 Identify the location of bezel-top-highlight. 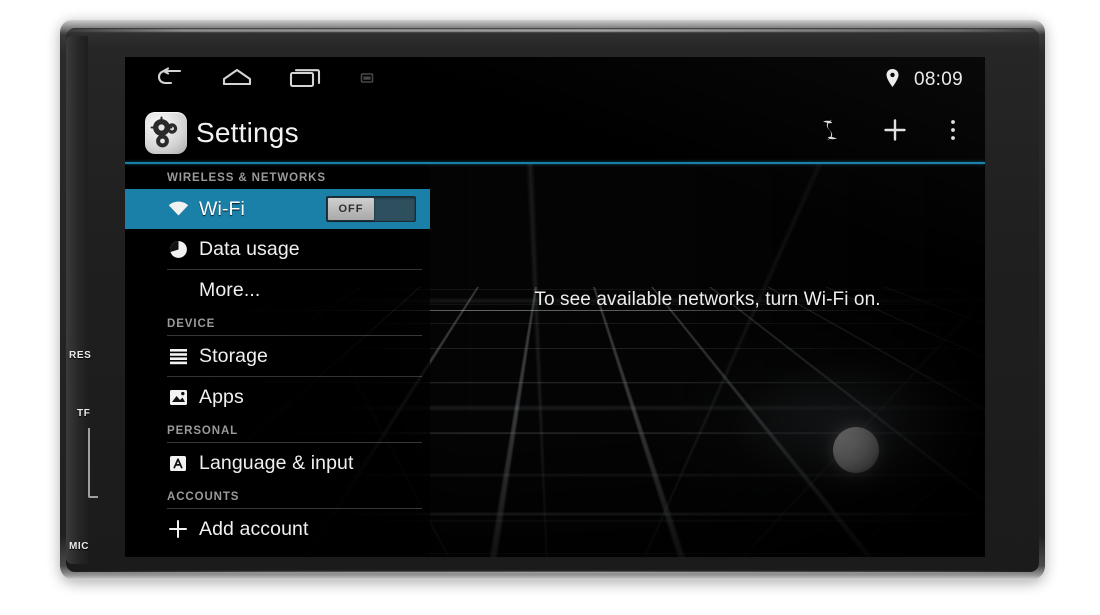
(552, 30).